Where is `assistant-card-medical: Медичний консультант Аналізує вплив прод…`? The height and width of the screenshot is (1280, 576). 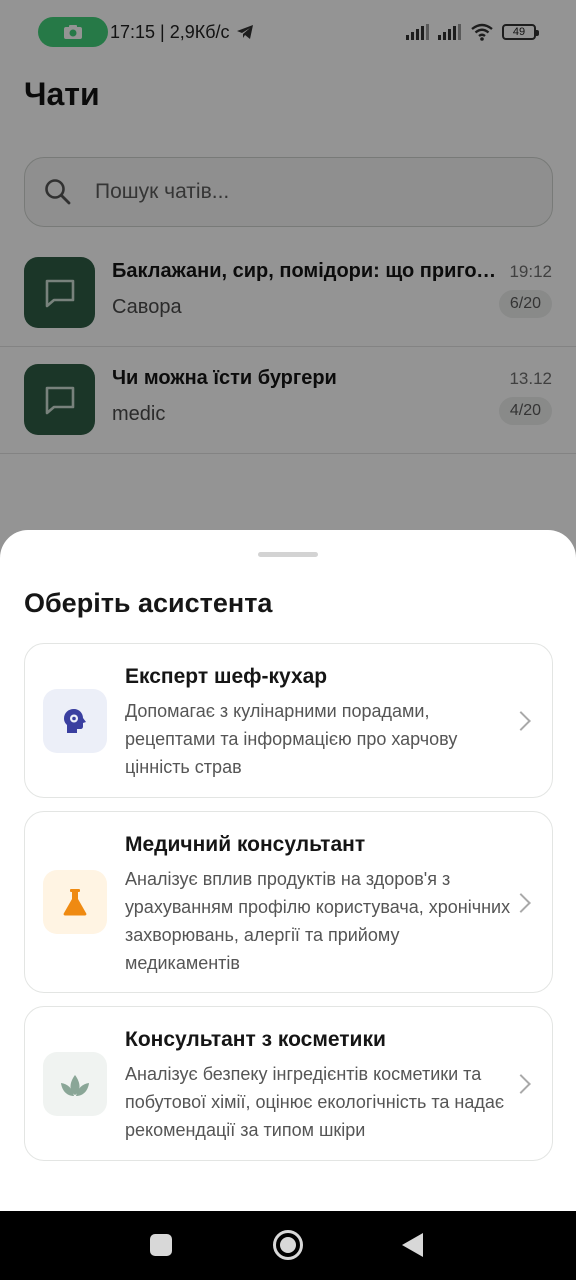
assistant-card-medical: Медичний консультант Аналізує вплив прод… is located at coordinates (288, 902).